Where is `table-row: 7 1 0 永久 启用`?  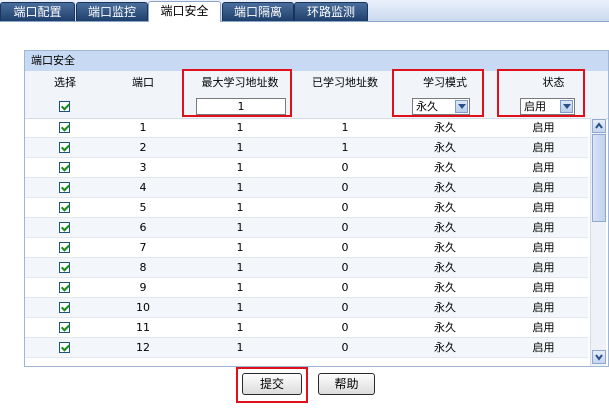
table-row: 7 1 0 永久 启用 is located at coordinates (306, 248).